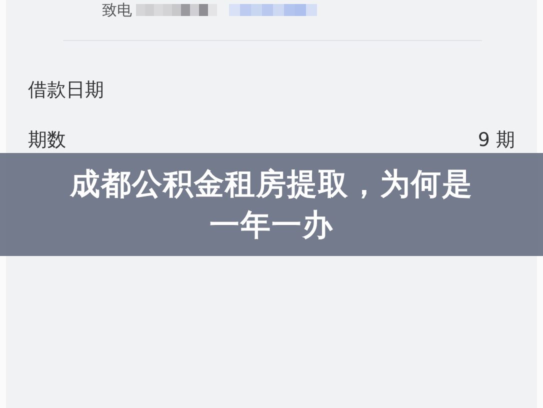 Image resolution: width=543 pixels, height=408 pixels. Describe the element at coordinates (47, 140) in the screenshot. I see `row-label: 期数` at that location.